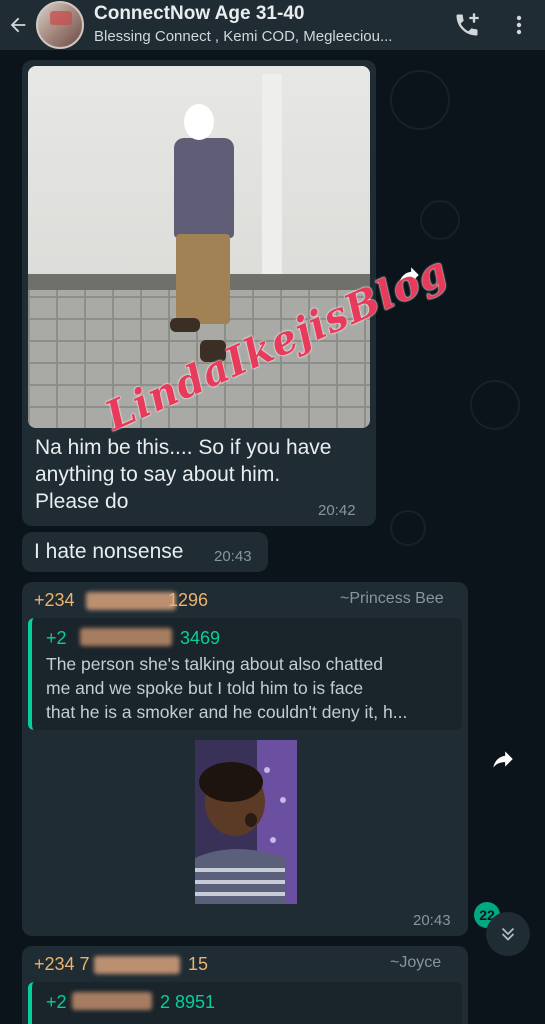 Image resolution: width=545 pixels, height=1024 pixels. I want to click on image-caption-line: Please do, so click(82, 501).